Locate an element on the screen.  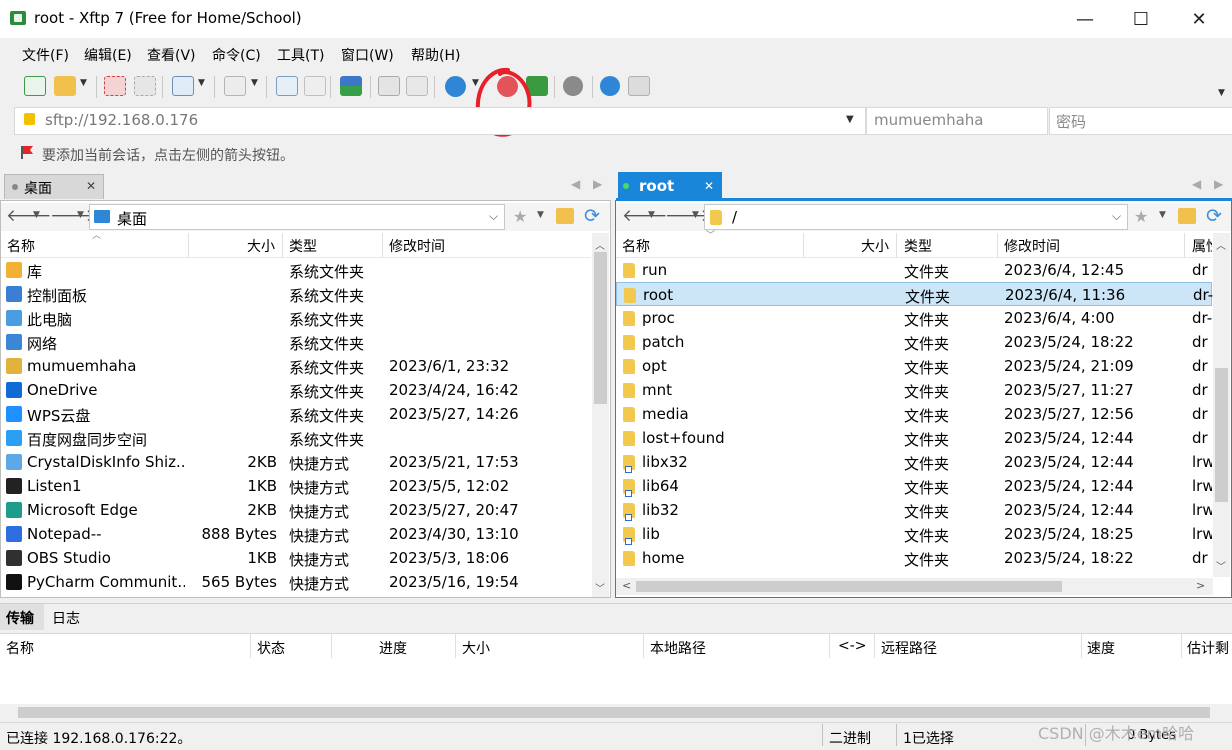
new-session-icon is located at coordinates (35, 86).